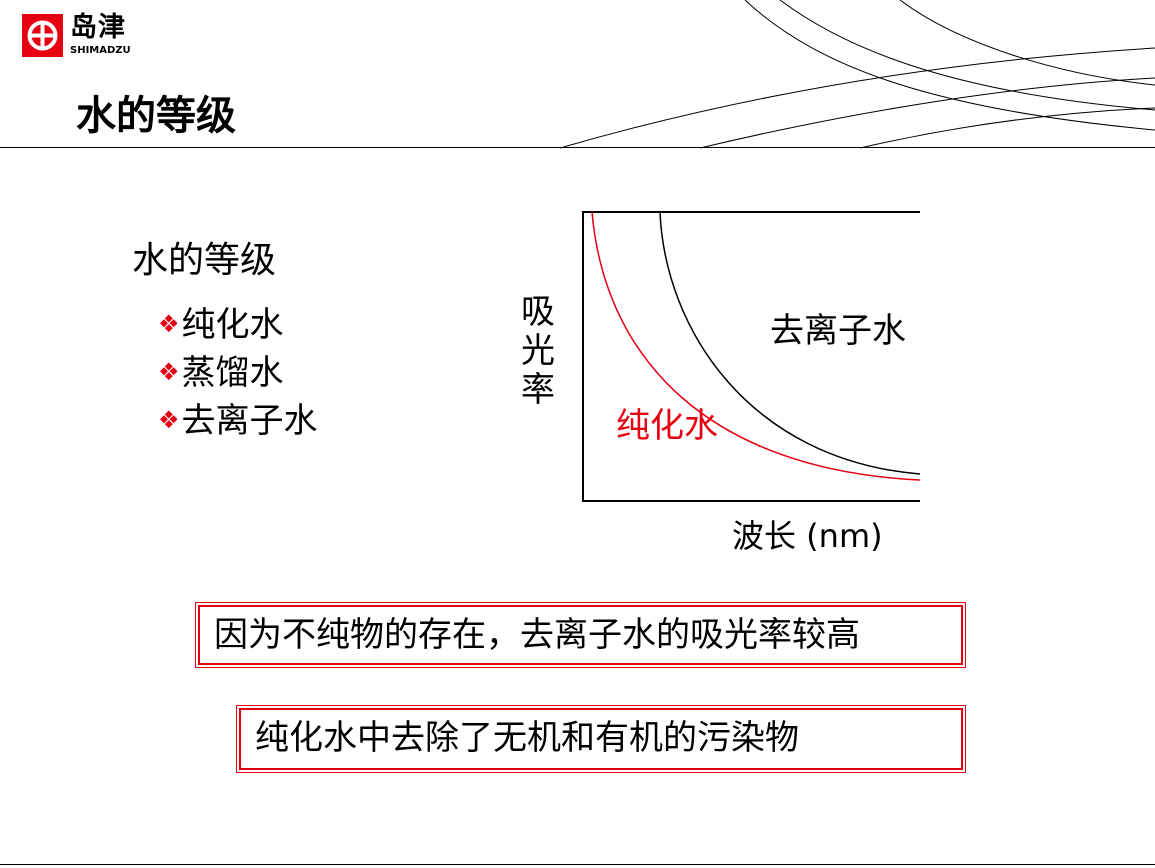 This screenshot has width=1155, height=868. What do you see at coordinates (838, 331) in the screenshot?
I see `series-label-deionized: 去离子水` at bounding box center [838, 331].